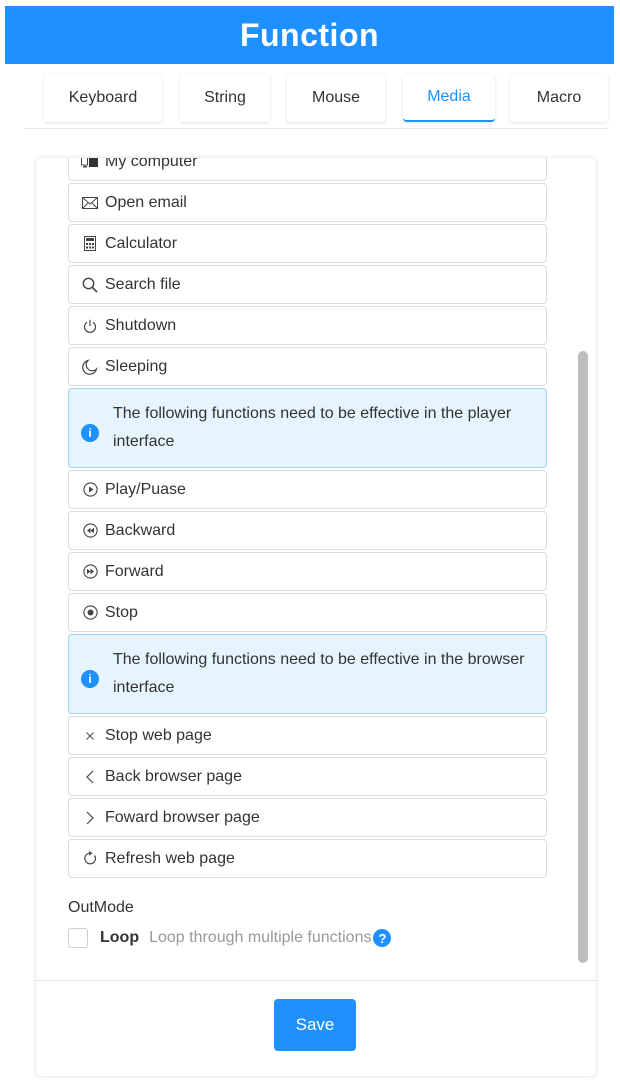 This screenshot has height=1083, width=620. Describe the element at coordinates (151, 164) in the screenshot. I see `list-item-label: My computer` at that location.